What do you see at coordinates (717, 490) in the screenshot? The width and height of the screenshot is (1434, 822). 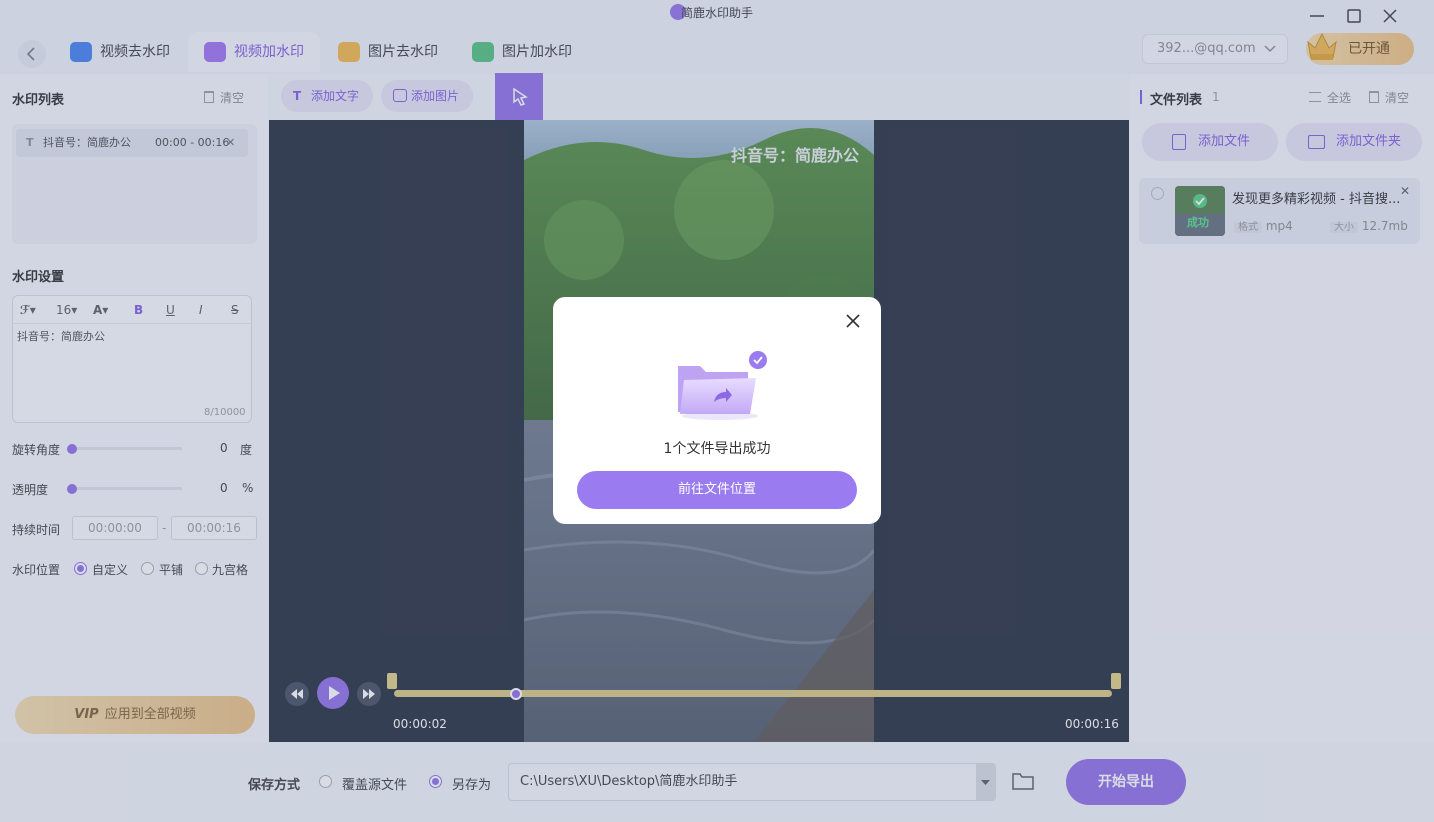 I see `open-file-location-button: 前往文件位置` at bounding box center [717, 490].